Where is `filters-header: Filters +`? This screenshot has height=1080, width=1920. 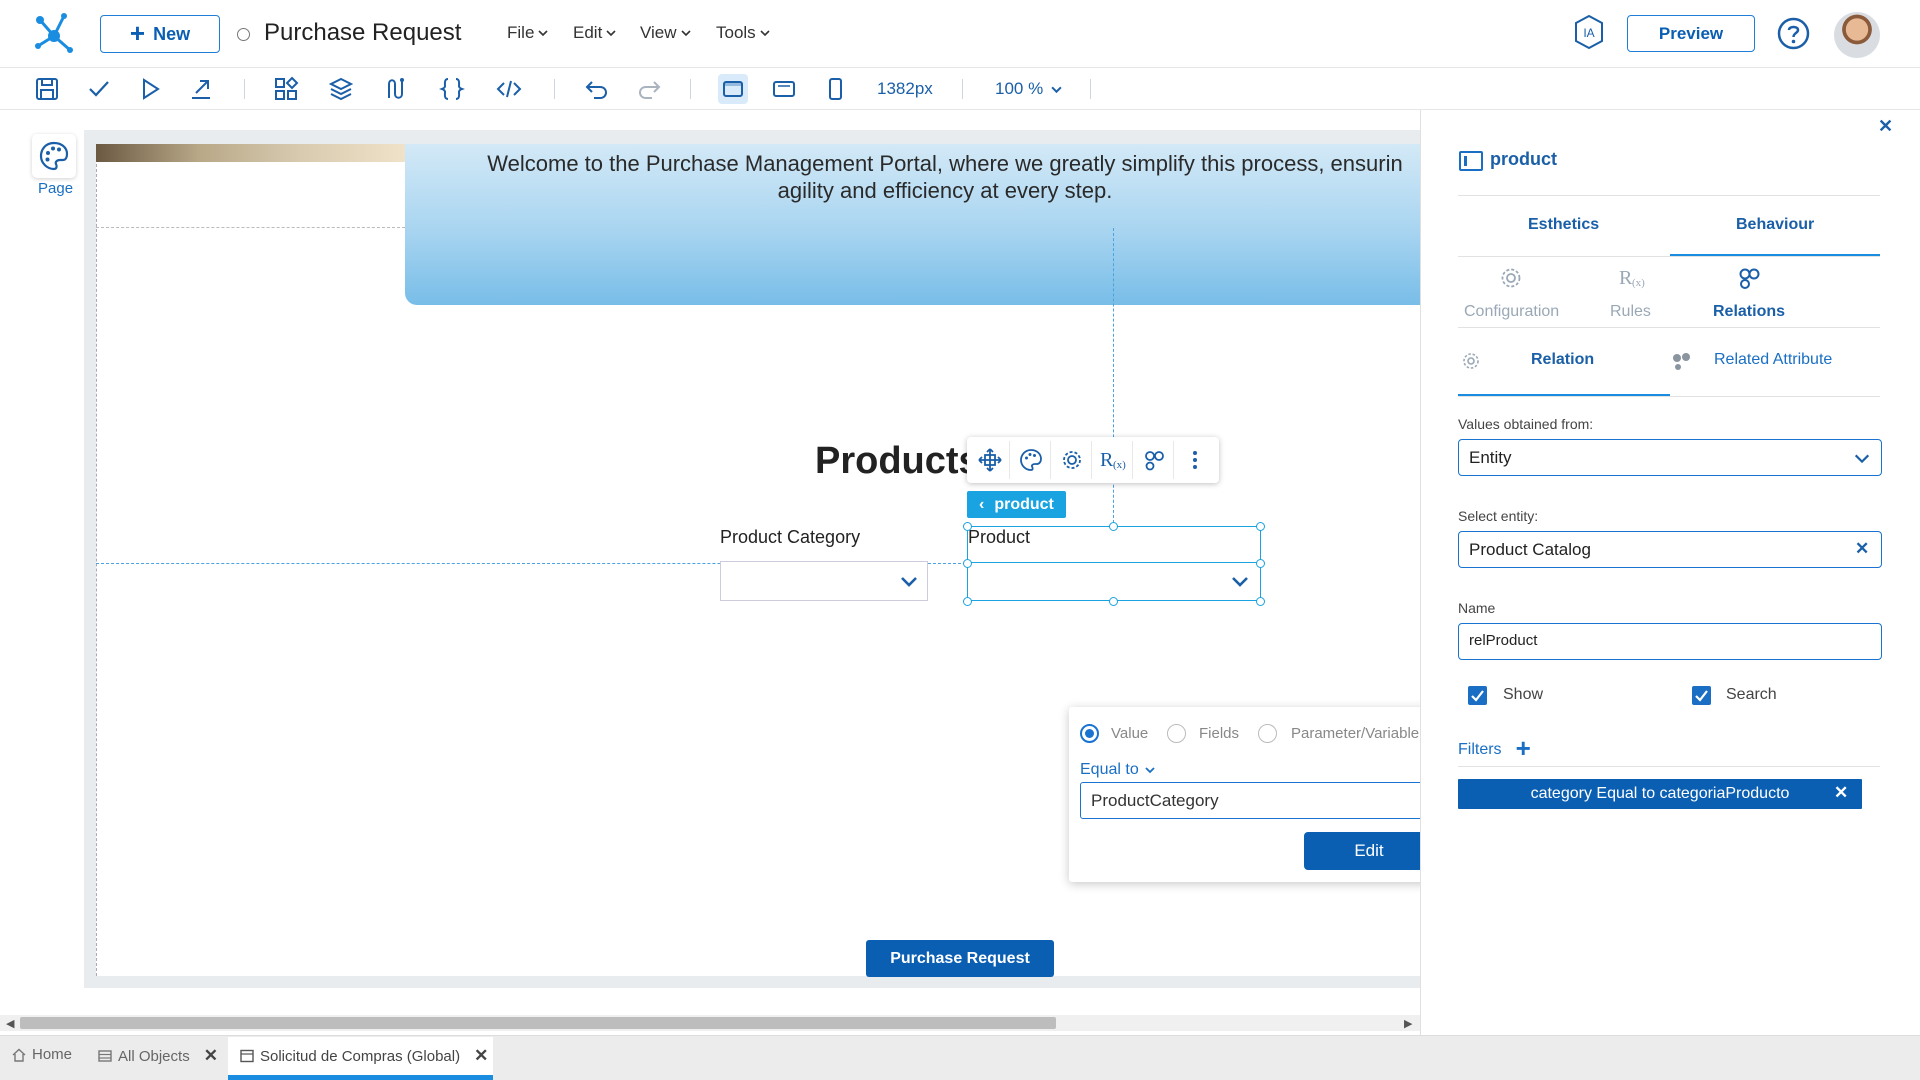 filters-header: Filters + is located at coordinates (1494, 748).